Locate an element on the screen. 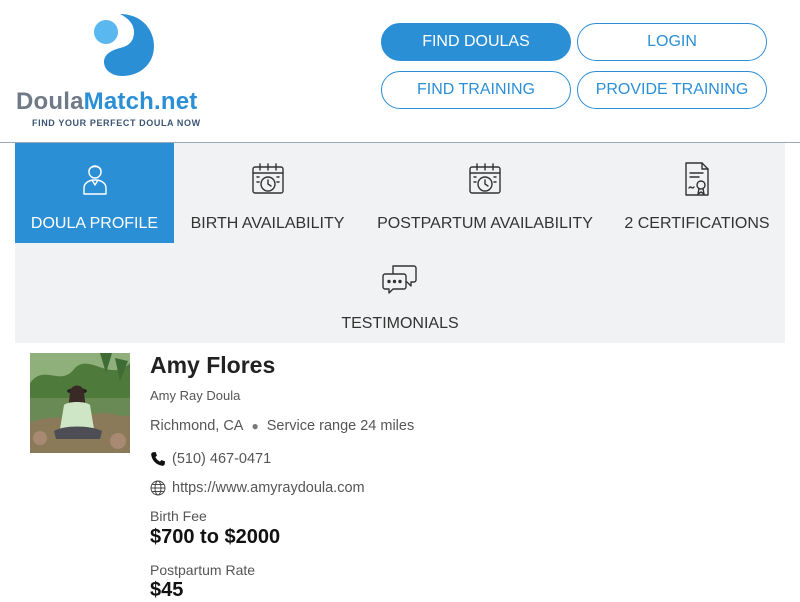  tab-birth-availability: BIRTH AVAILABILITY is located at coordinates (267, 193).